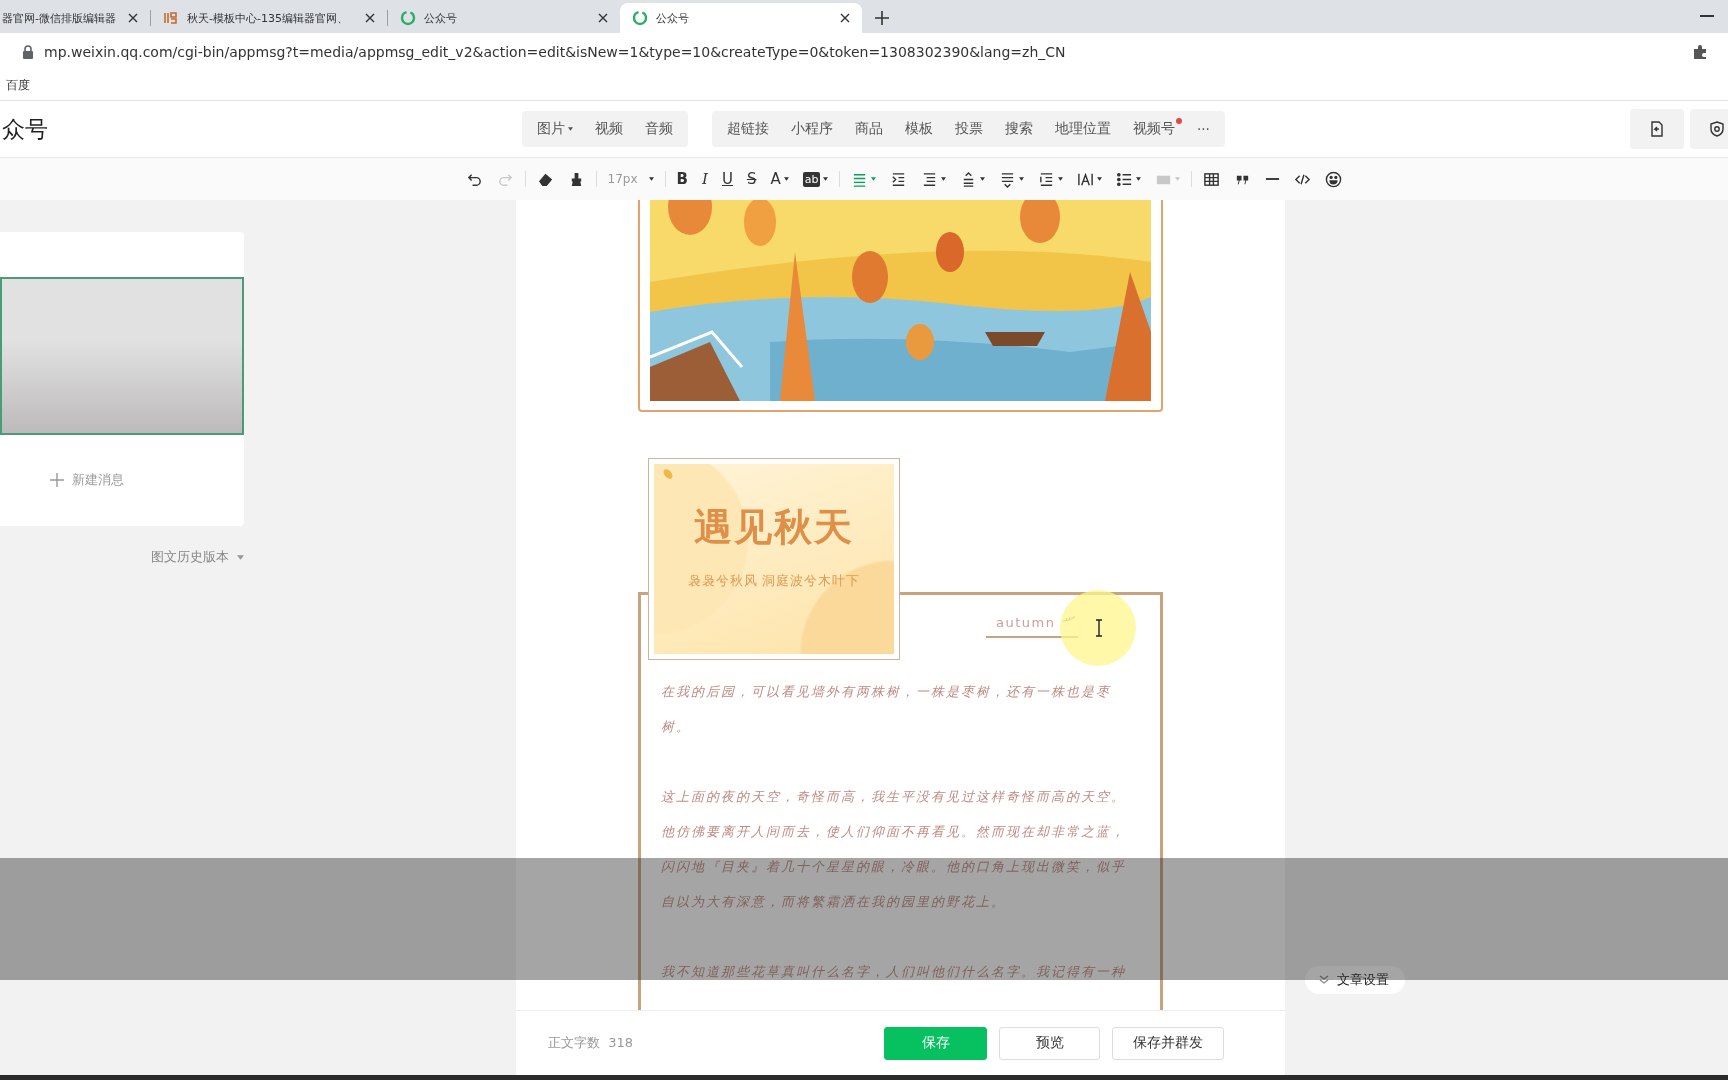  What do you see at coordinates (919, 129) in the screenshot?
I see `insert-menu-item: 模板` at bounding box center [919, 129].